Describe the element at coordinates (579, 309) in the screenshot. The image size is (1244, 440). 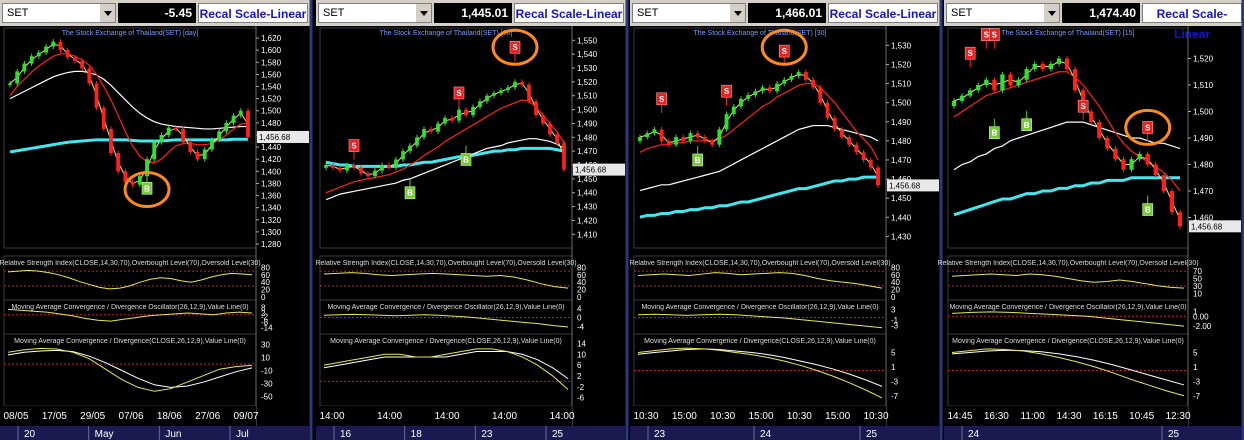
I see `macd-osc-tick-label: 4` at that location.